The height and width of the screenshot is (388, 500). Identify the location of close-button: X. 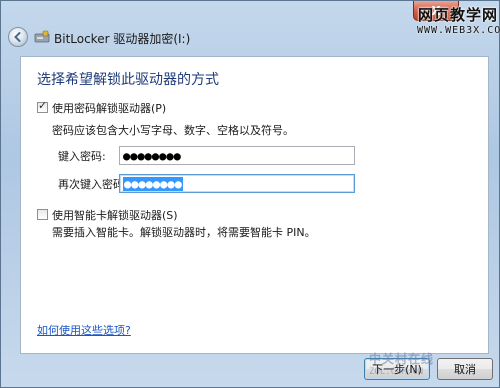
(436, 11).